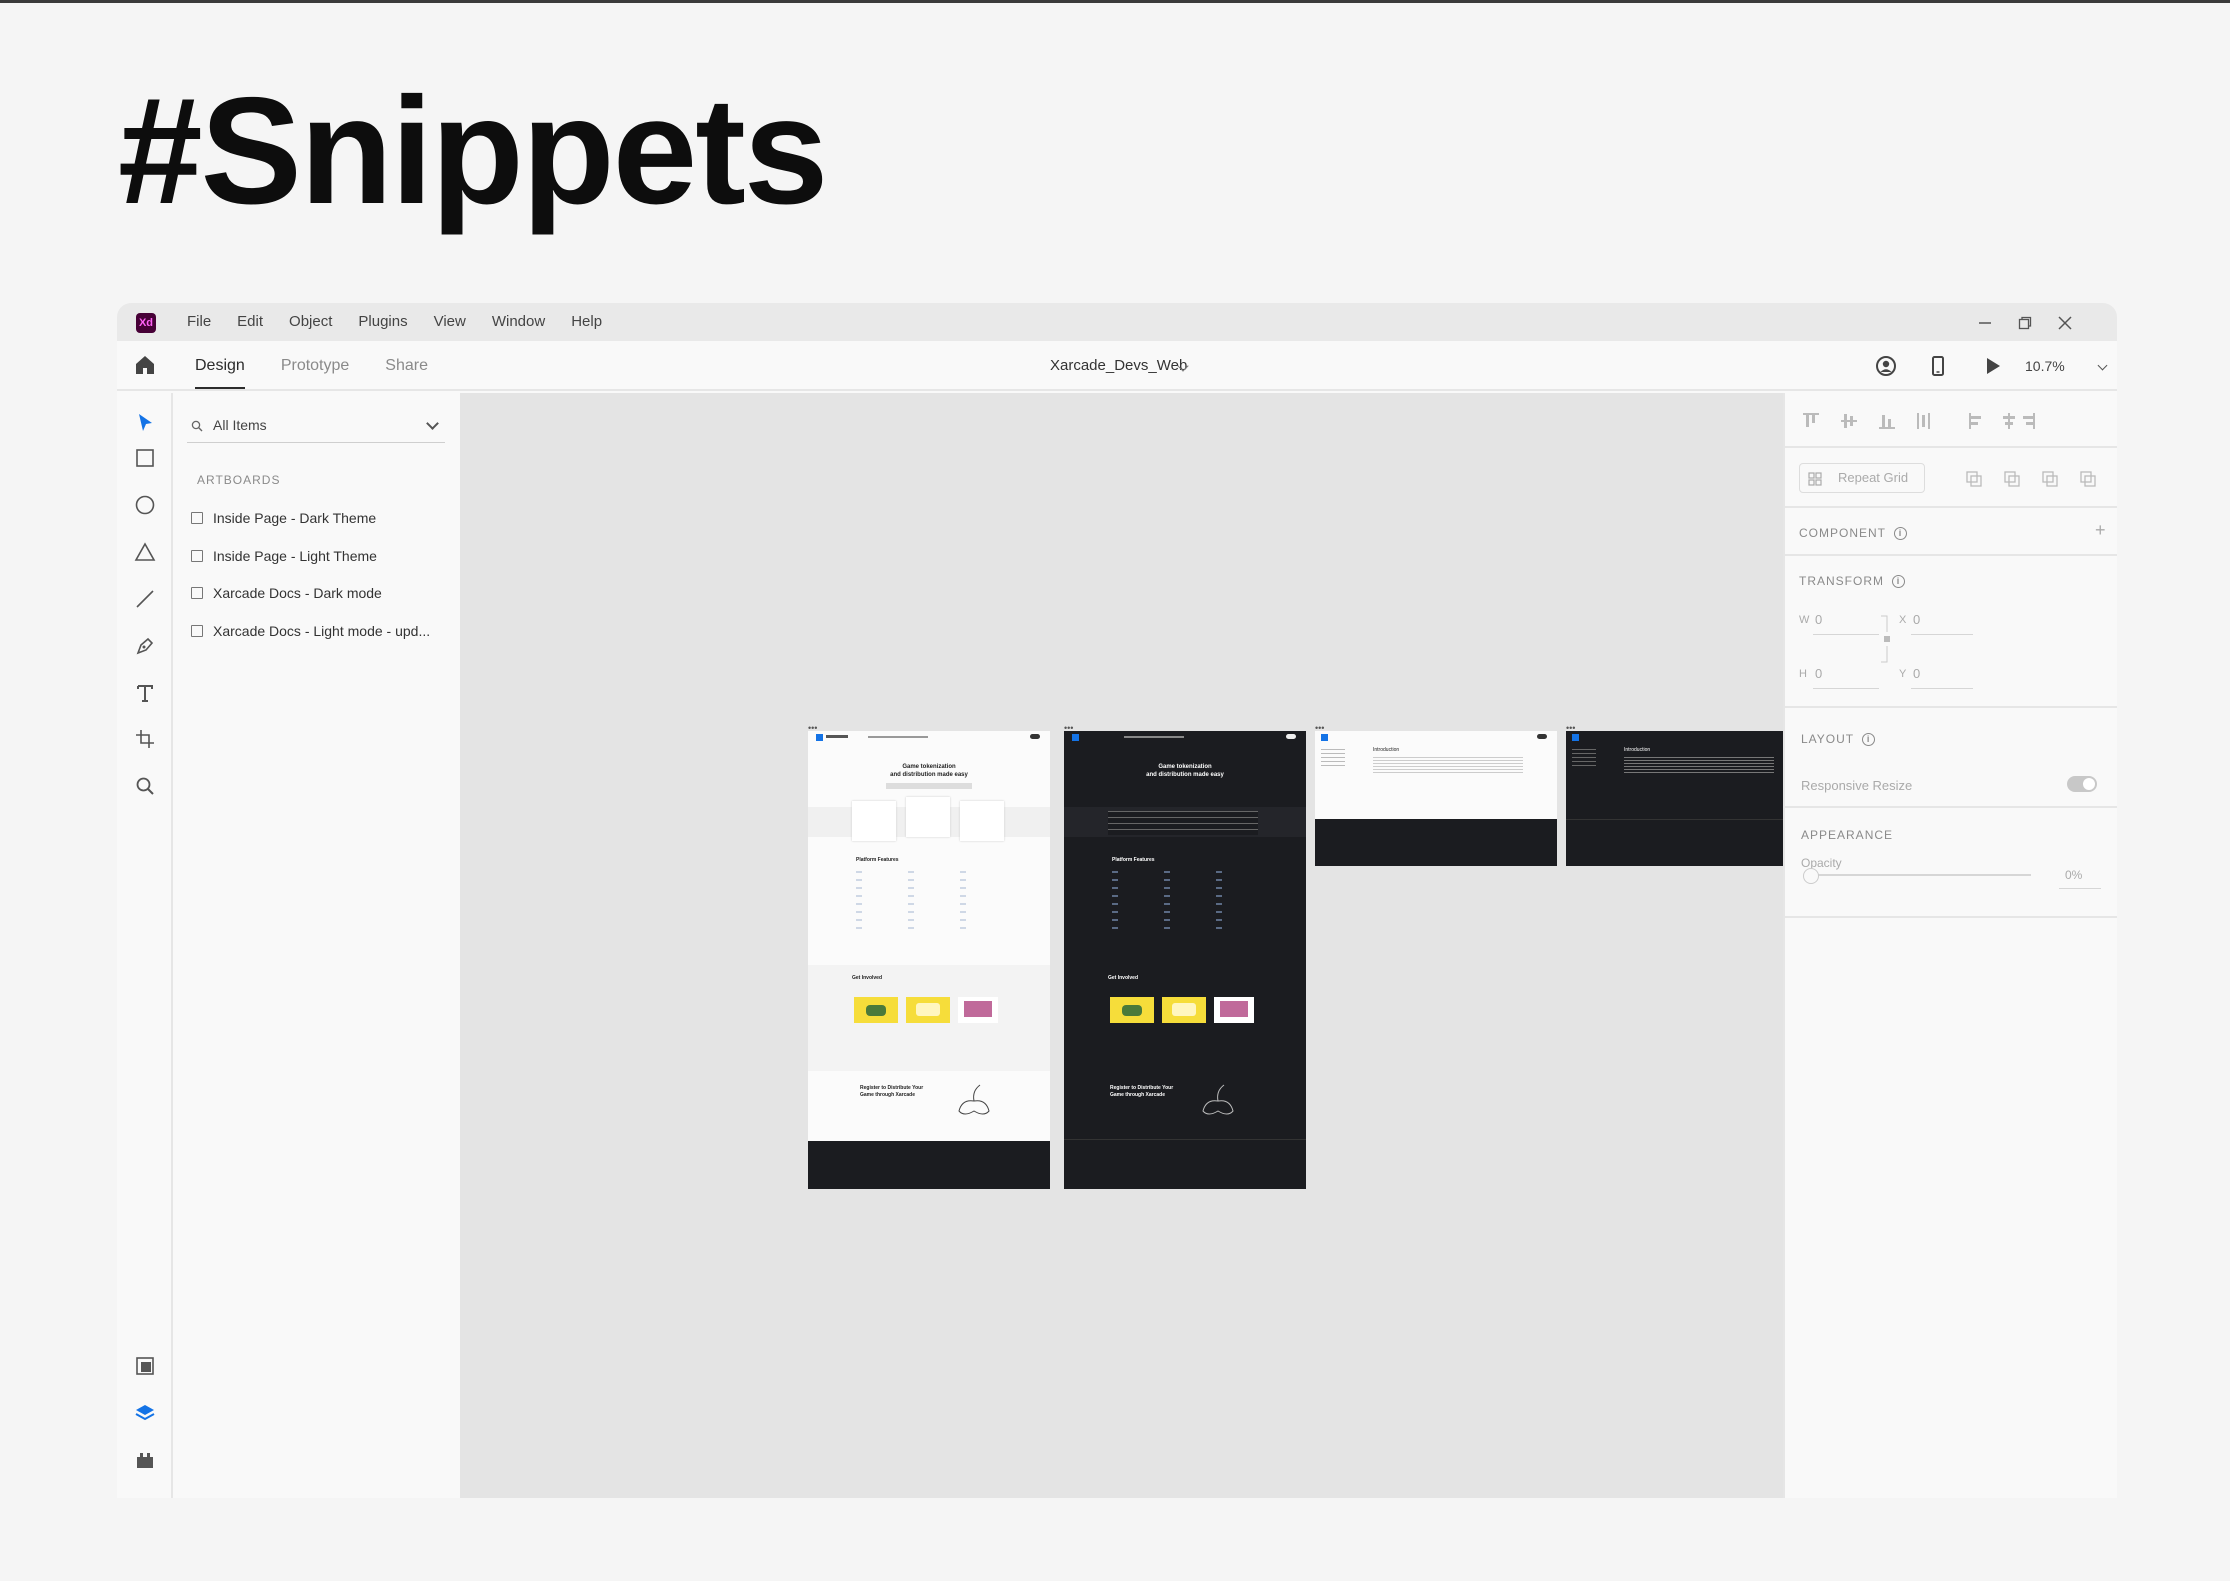 The height and width of the screenshot is (1581, 2230). Describe the element at coordinates (1818, 619) in the screenshot. I see `width-value: 0` at that location.